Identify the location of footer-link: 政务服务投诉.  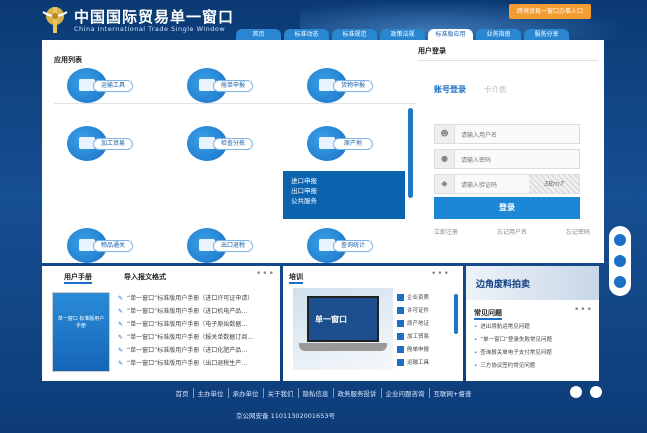
(358, 393).